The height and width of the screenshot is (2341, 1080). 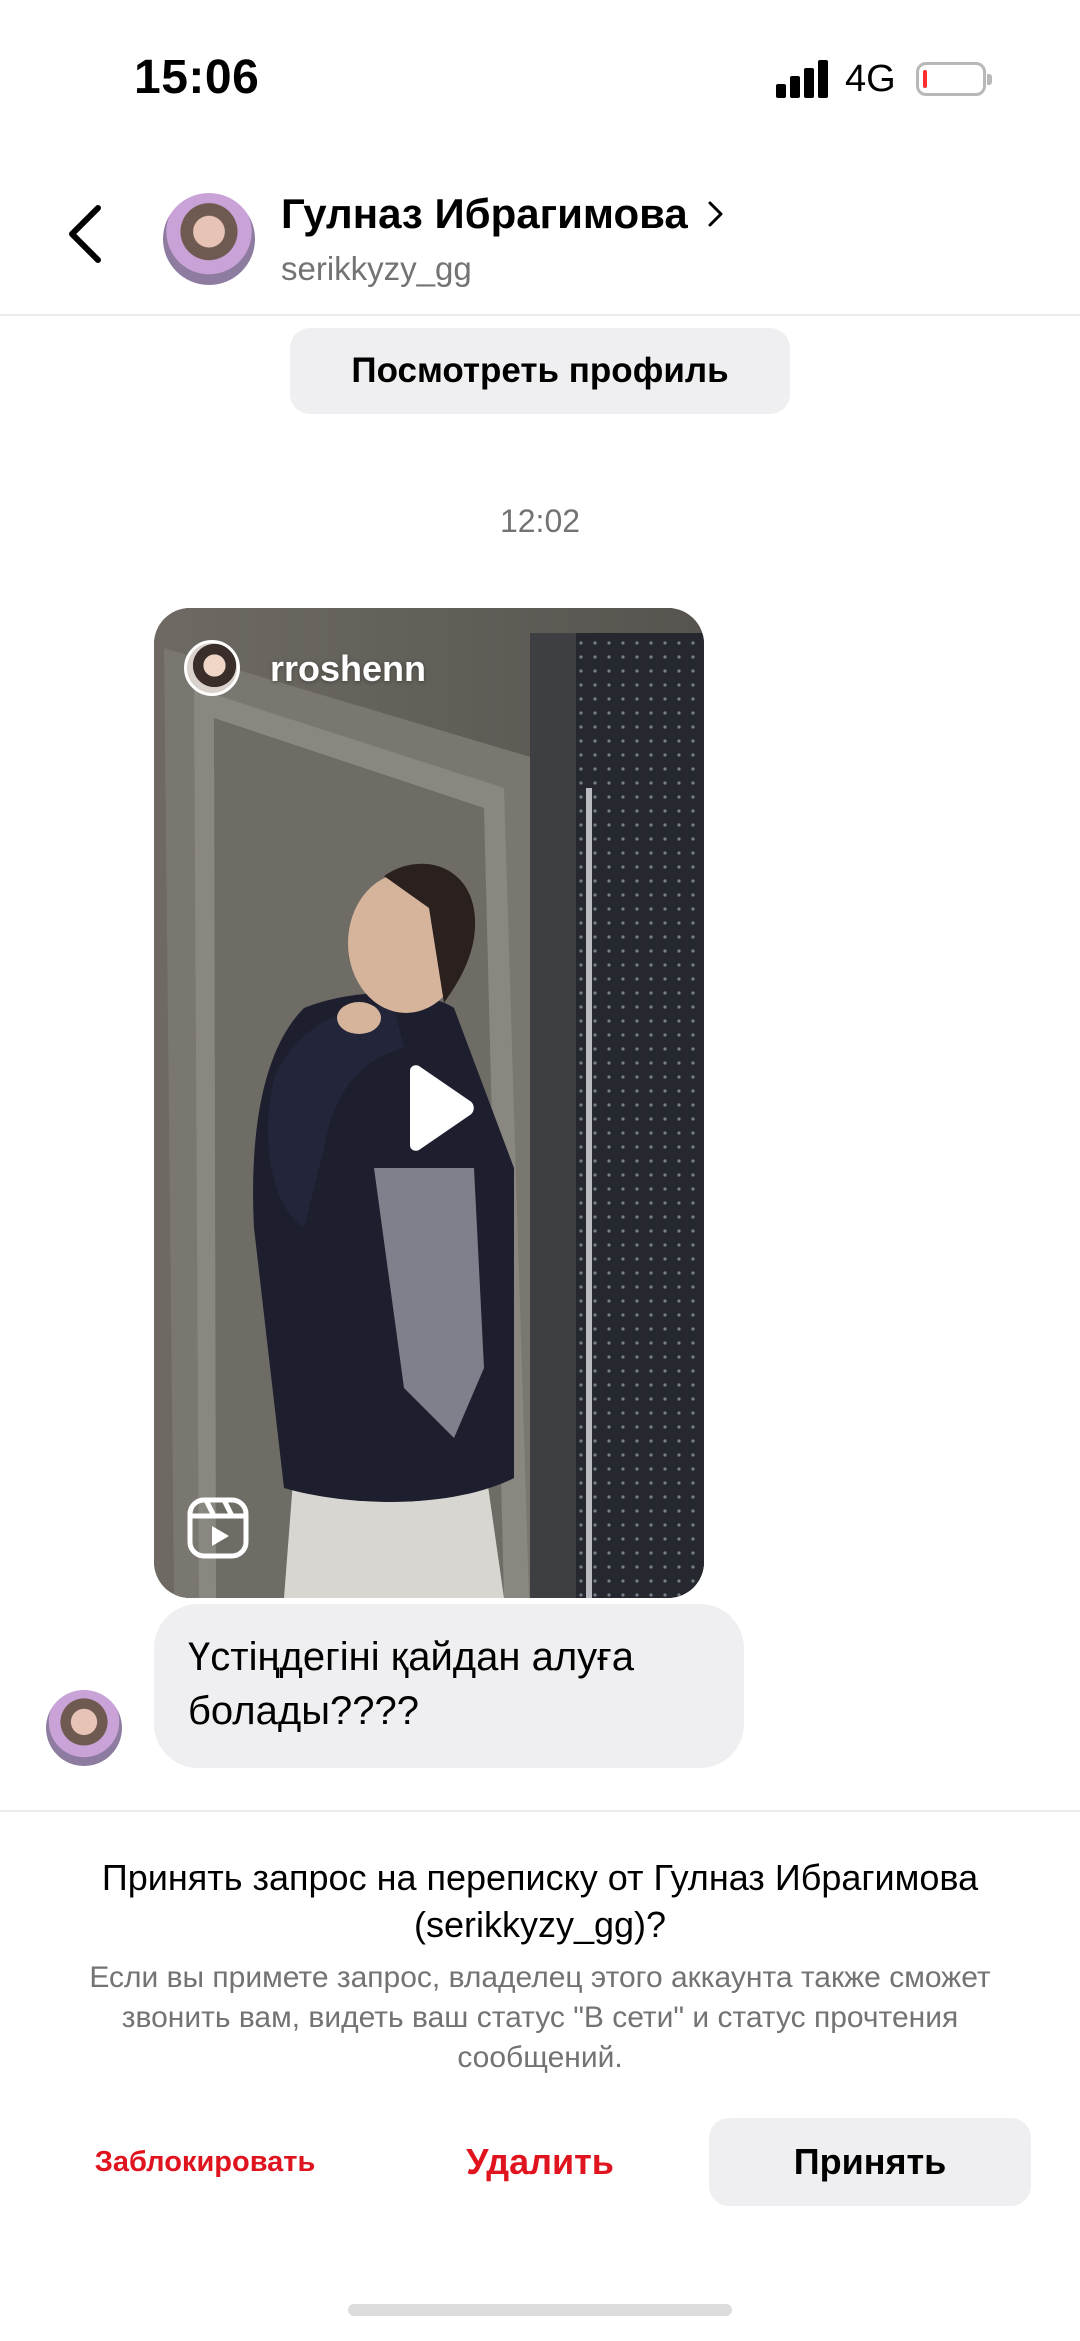 What do you see at coordinates (84, 1728) in the screenshot?
I see `sender-avatar` at bounding box center [84, 1728].